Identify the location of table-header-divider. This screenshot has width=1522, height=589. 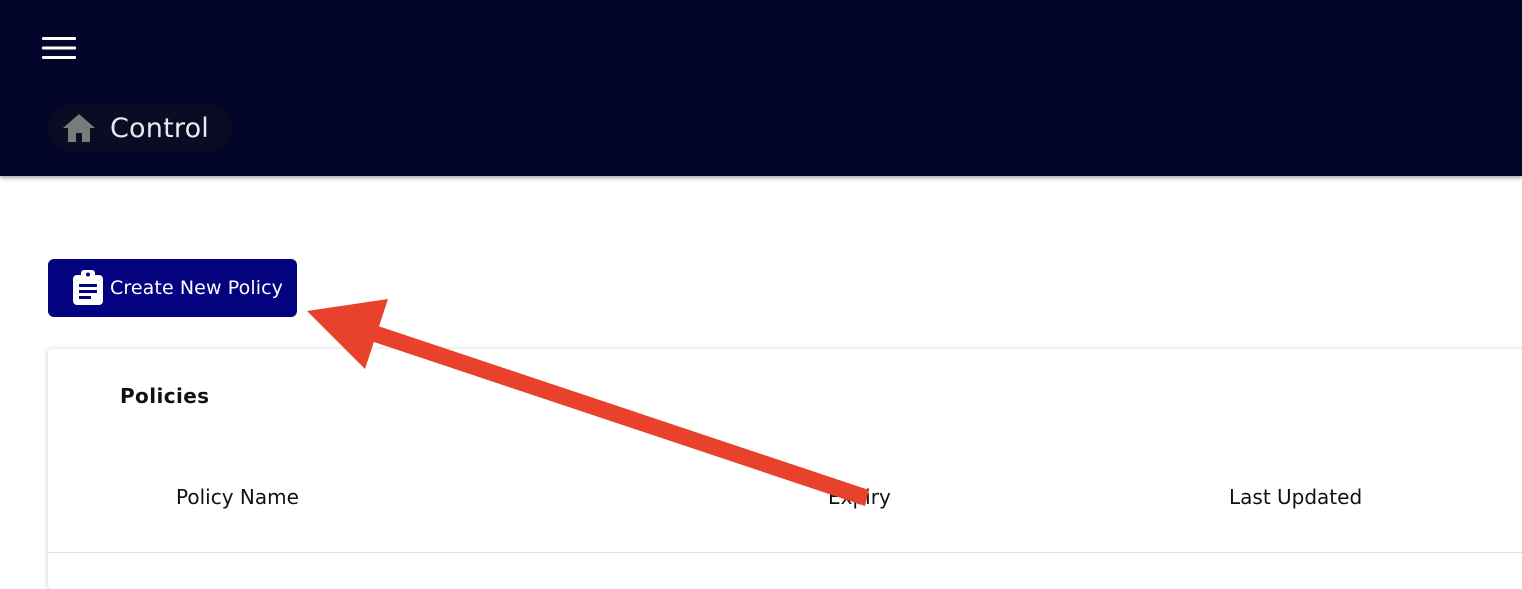
(785, 552).